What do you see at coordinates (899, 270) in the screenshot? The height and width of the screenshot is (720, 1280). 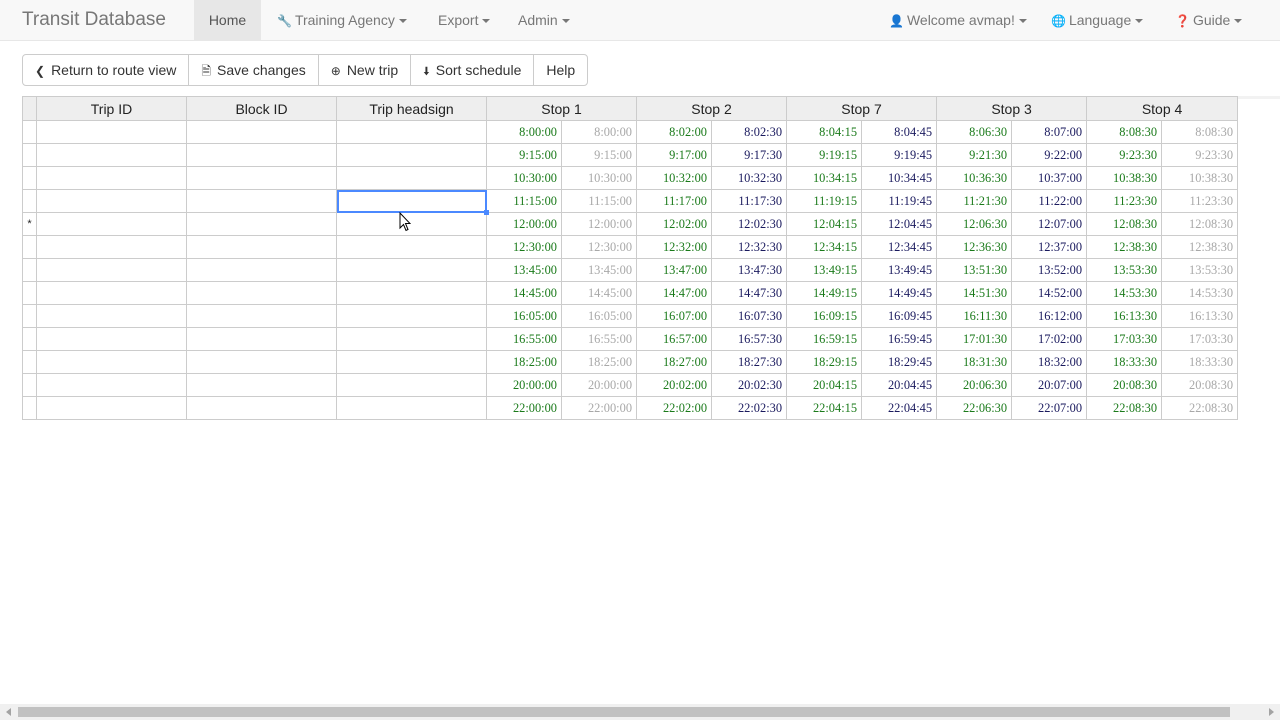 I see `departure-time-cell: 13:49:45` at bounding box center [899, 270].